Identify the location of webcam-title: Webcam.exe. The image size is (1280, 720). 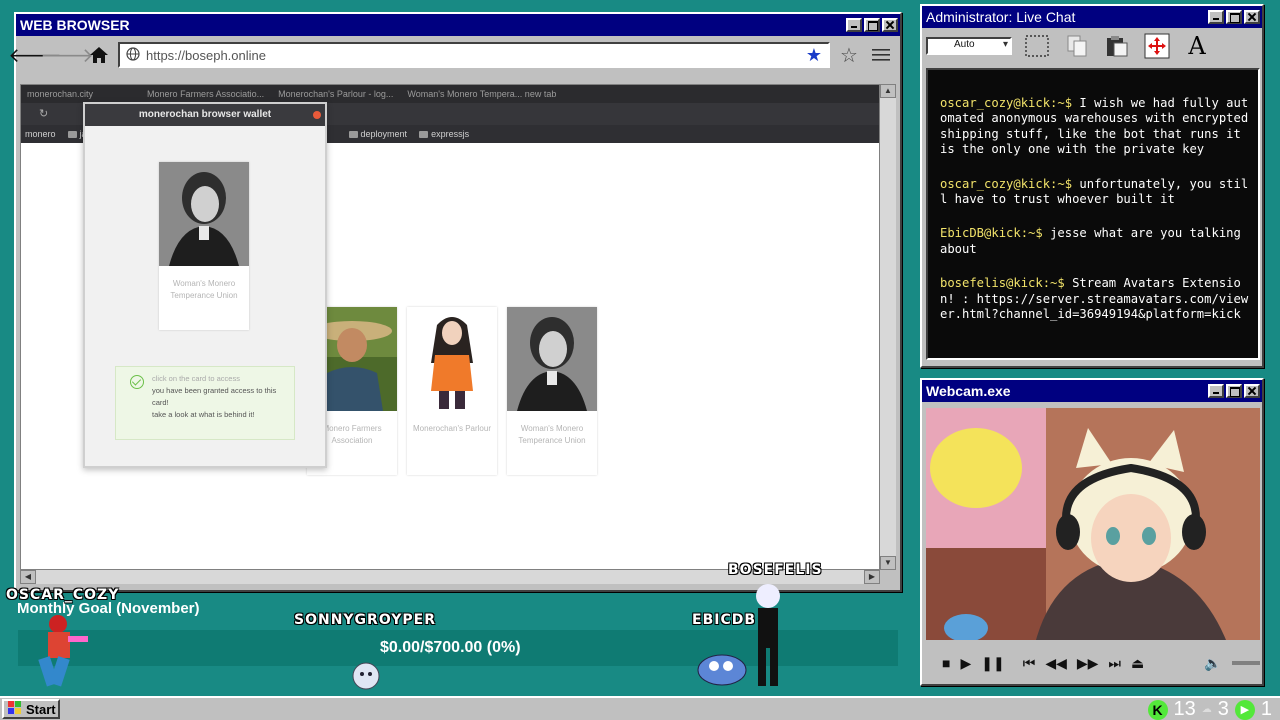
(968, 391).